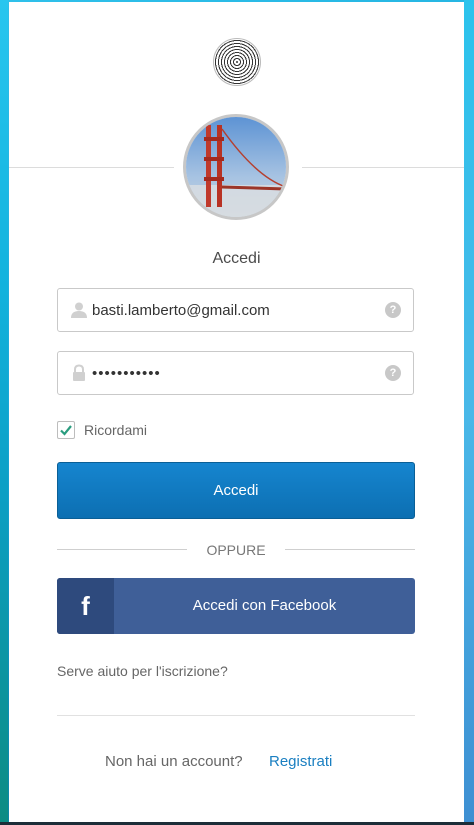 The image size is (474, 825). What do you see at coordinates (116, 430) in the screenshot?
I see `remember-label: Ricordami` at bounding box center [116, 430].